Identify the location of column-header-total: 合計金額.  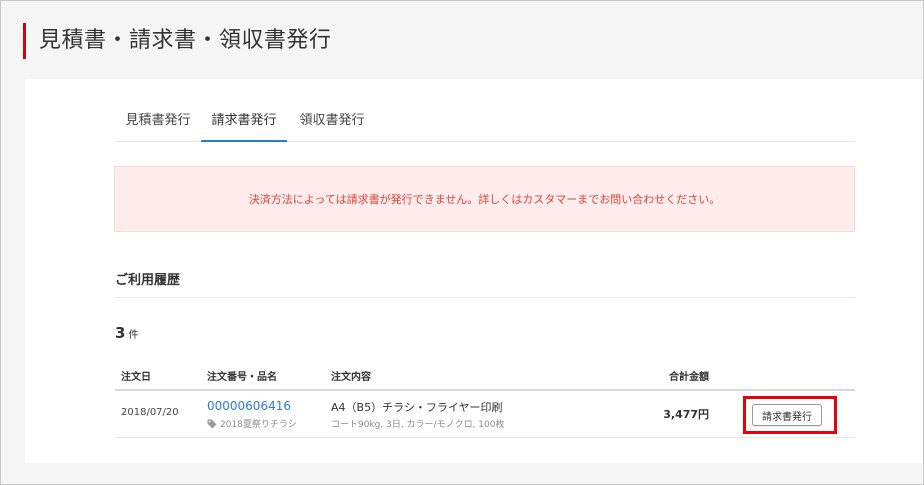
(689, 377).